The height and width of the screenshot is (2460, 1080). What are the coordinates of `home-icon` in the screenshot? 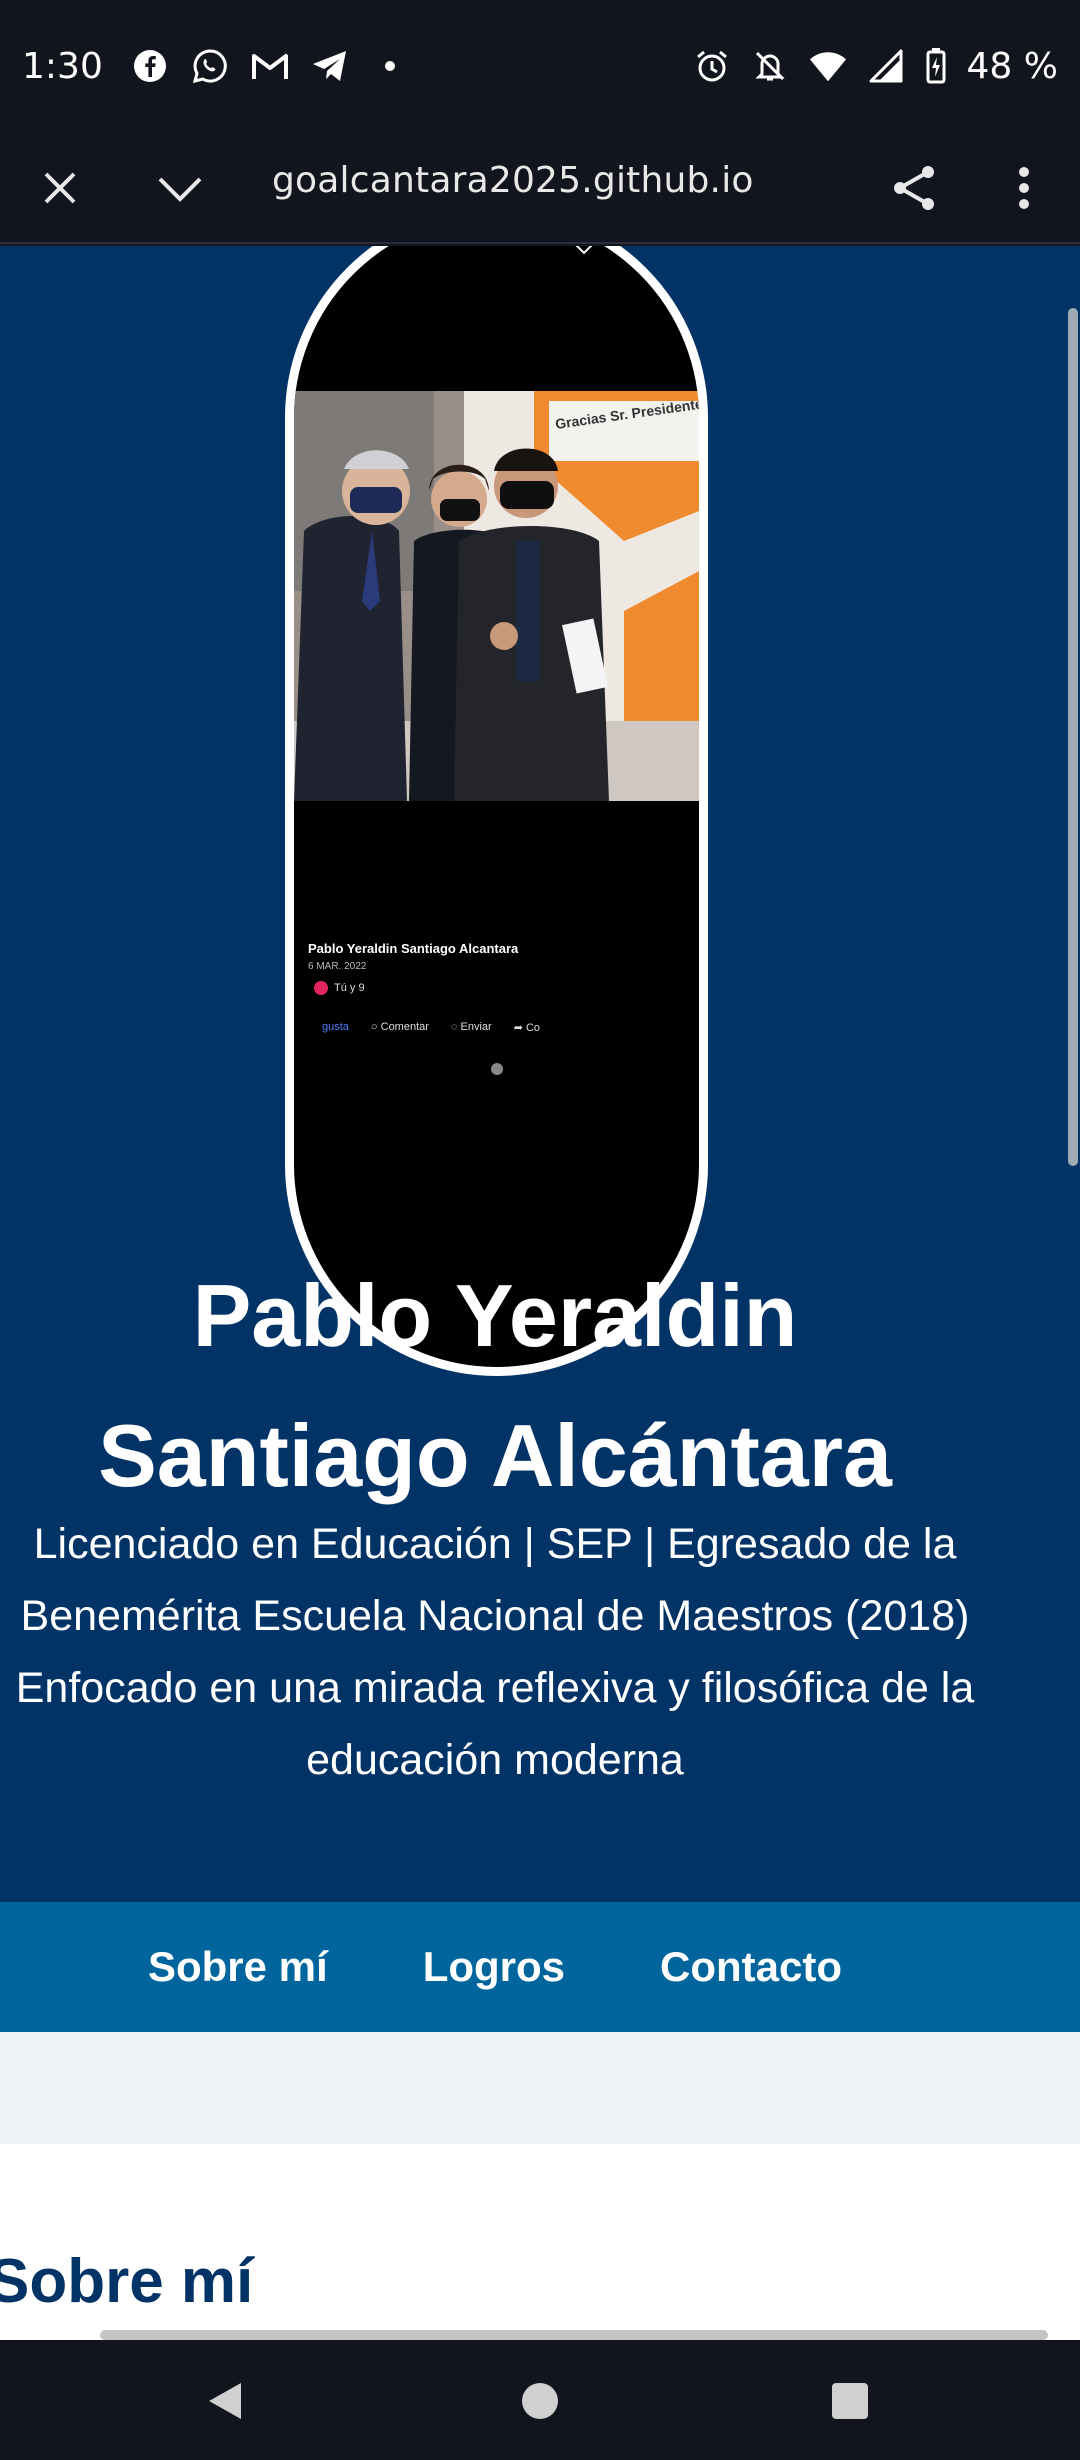 It's located at (540, 2401).